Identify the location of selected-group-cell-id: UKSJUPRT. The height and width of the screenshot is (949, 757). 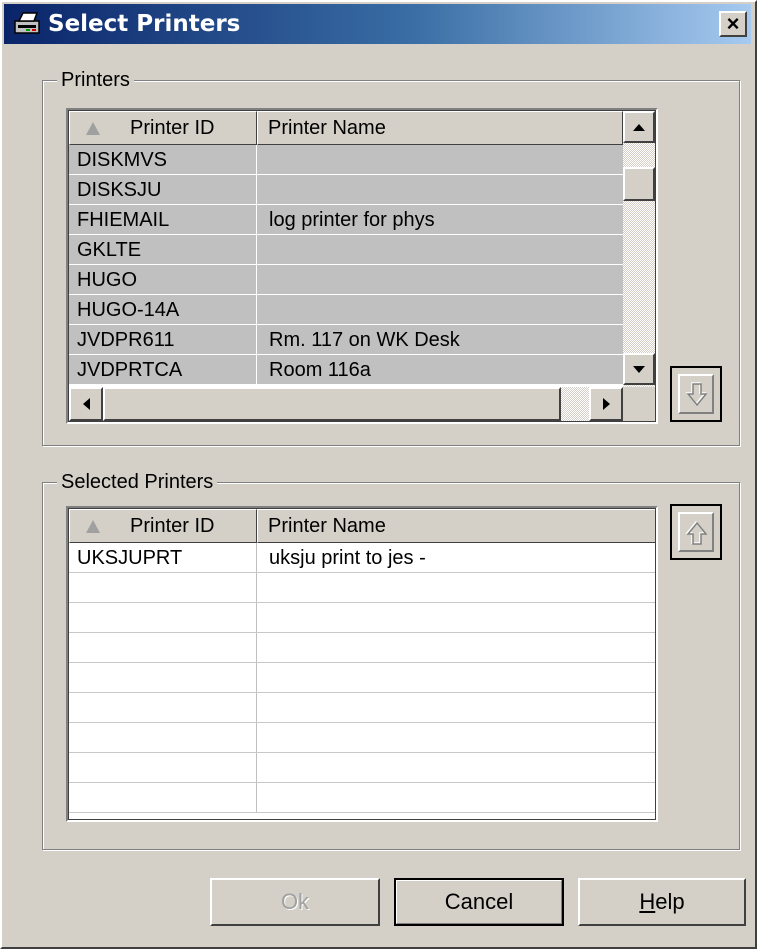
(163, 557).